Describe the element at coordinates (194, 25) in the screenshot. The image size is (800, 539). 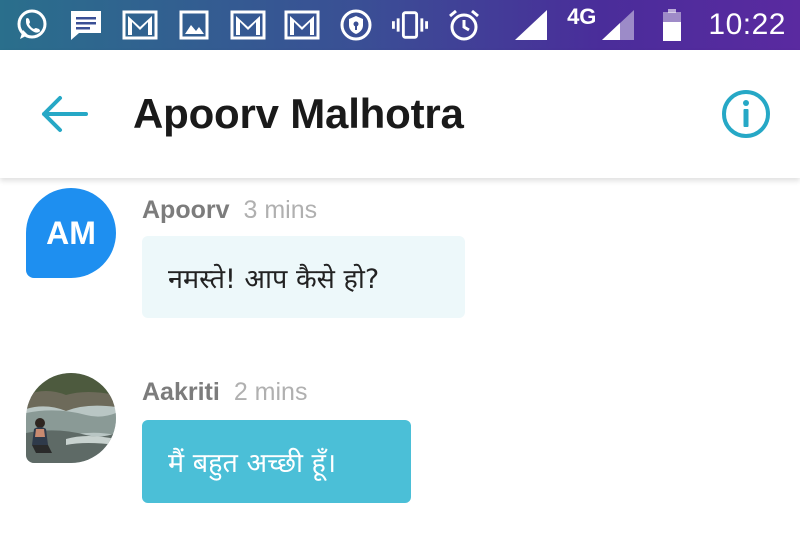
I see `image-icon` at that location.